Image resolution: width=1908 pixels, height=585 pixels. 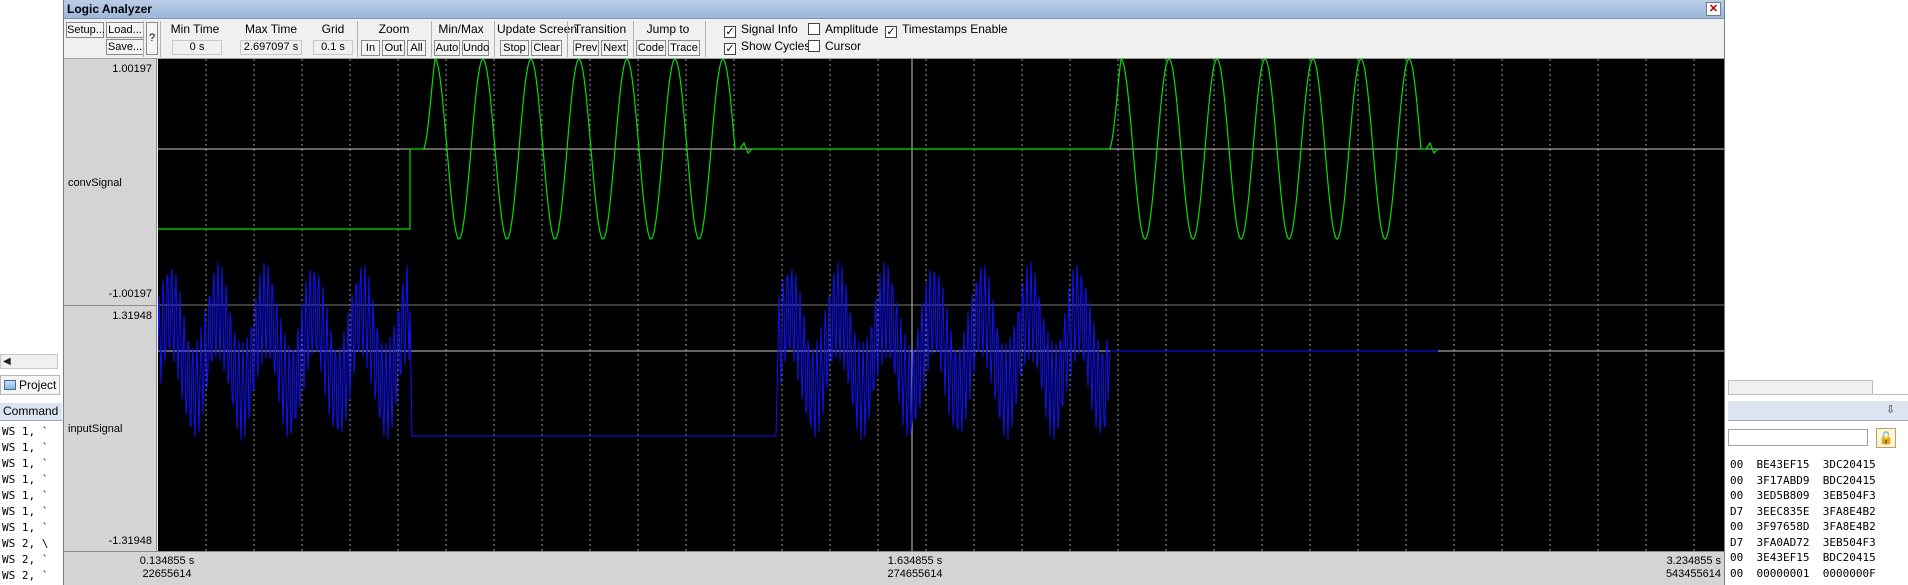 I want to click on show-cycles-checkbox: ✓ Show Cycles, so click(x=767, y=47).